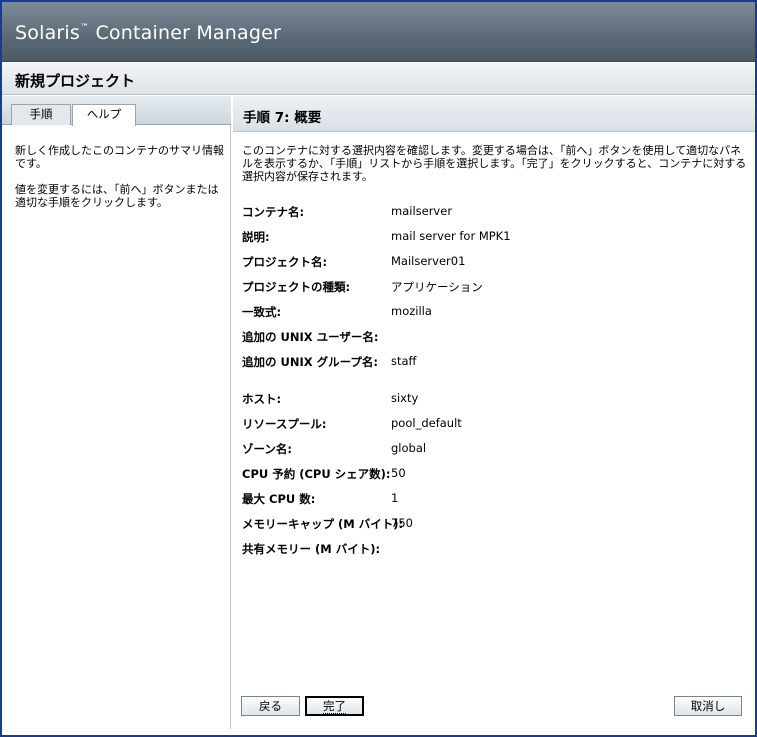  What do you see at coordinates (378, 32) in the screenshot?
I see `app-title-bar: Solaris™ Container Manager` at bounding box center [378, 32].